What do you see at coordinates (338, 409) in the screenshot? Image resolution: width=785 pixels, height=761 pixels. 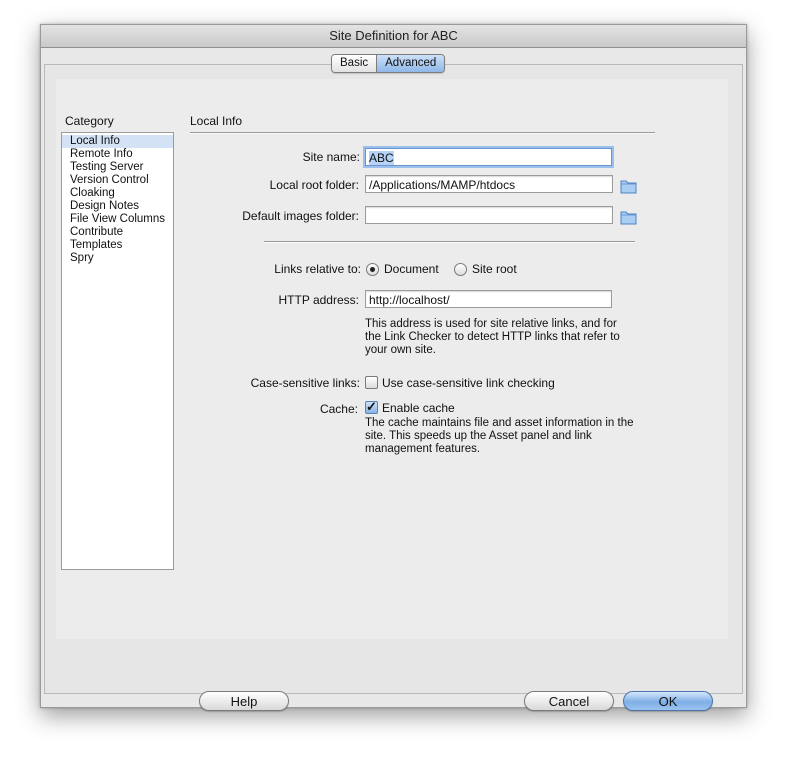 I see `cache-label: Cache:` at bounding box center [338, 409].